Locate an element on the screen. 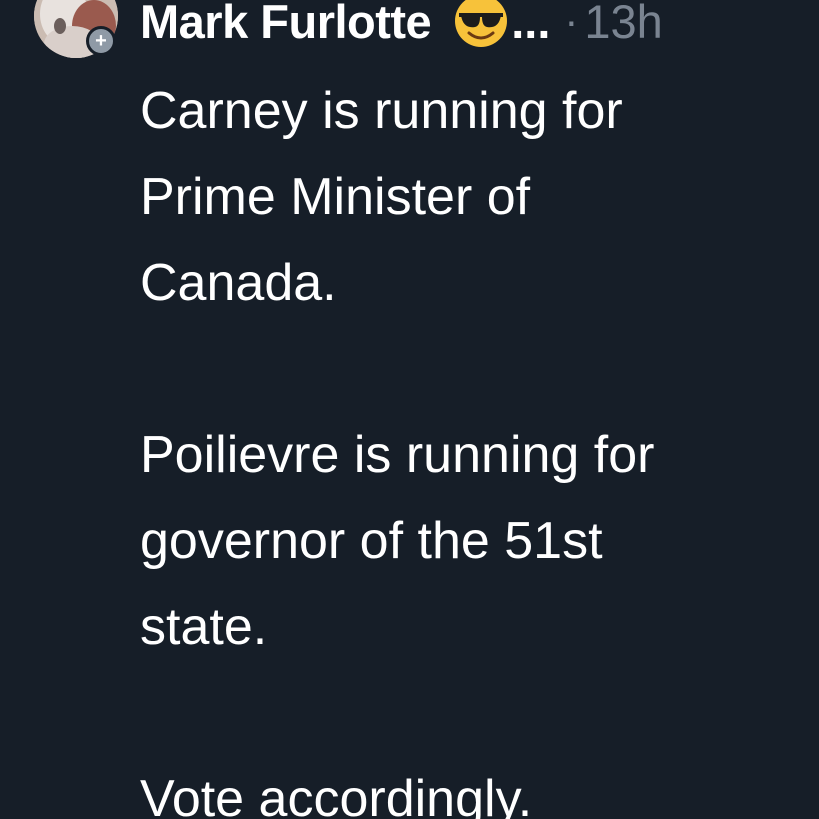 This screenshot has width=819, height=819. post-header: Mark Furlotte ... · 13h is located at coordinates (401, 28).